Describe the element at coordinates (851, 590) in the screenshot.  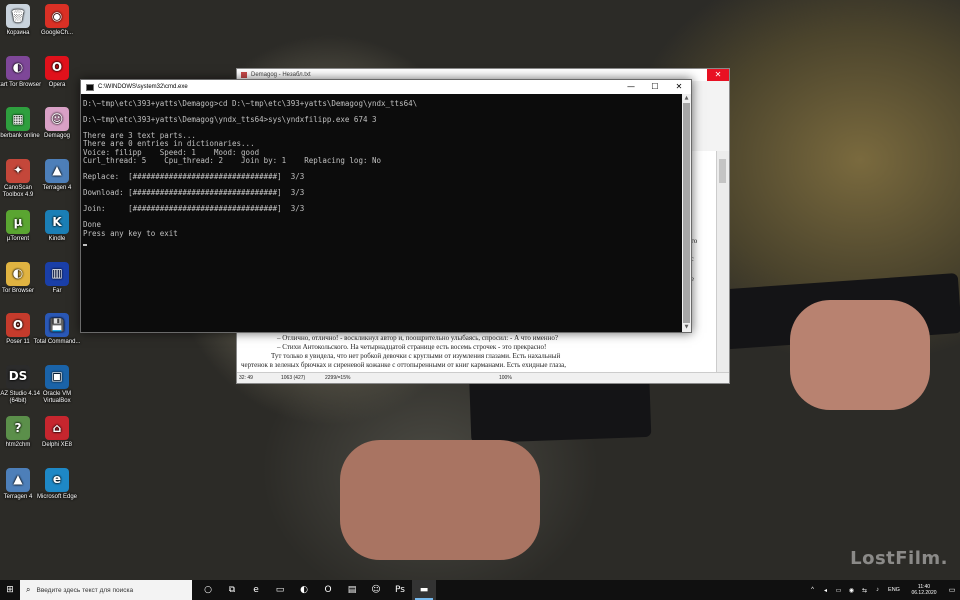
I see `tray-icon: ◉` at that location.